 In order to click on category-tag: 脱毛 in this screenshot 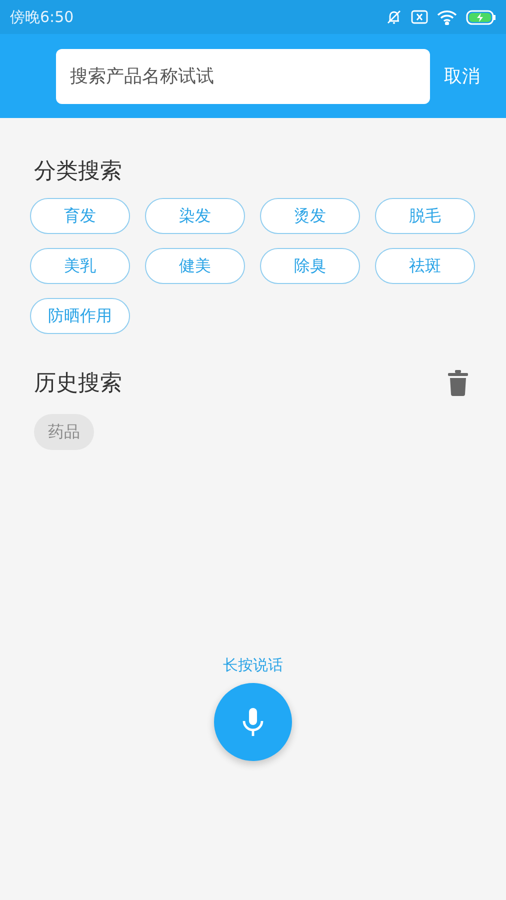, I will do `click(425, 216)`.